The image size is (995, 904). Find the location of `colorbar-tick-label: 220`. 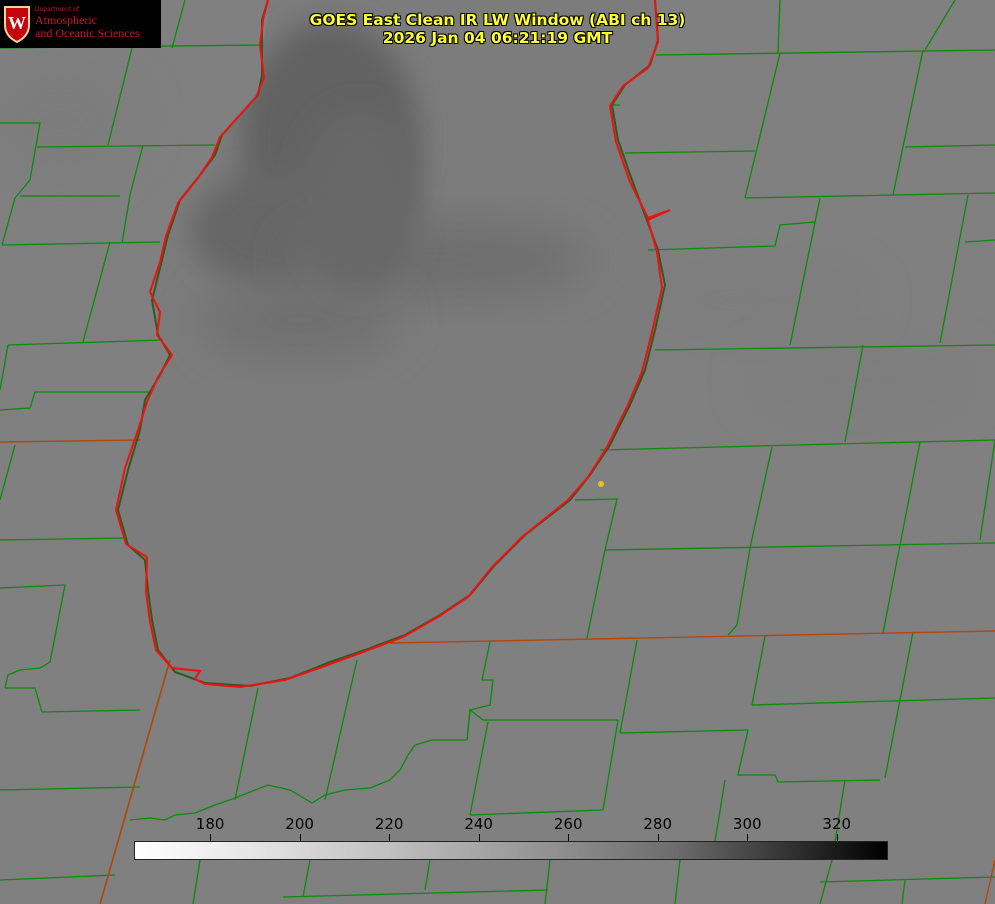

colorbar-tick-label: 220 is located at coordinates (389, 824).